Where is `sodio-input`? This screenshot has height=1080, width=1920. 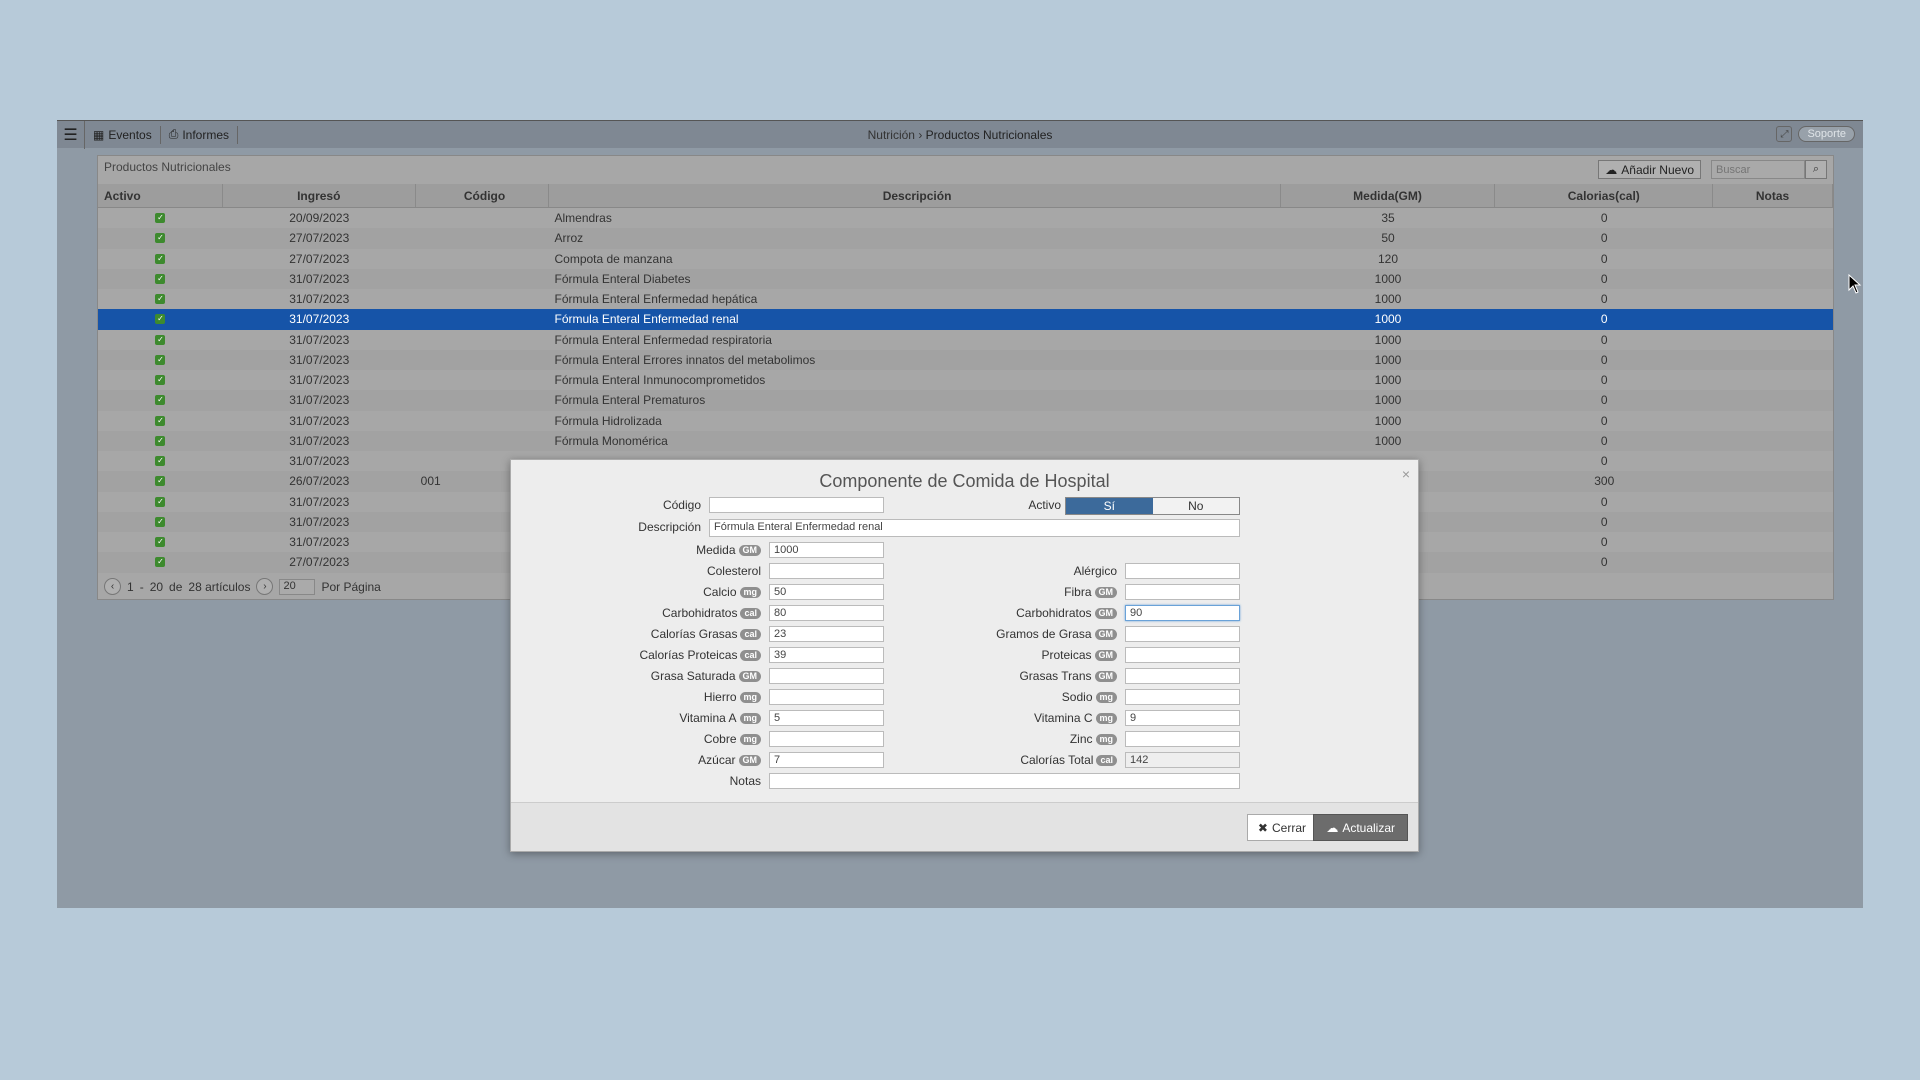
sodio-input is located at coordinates (1182, 697).